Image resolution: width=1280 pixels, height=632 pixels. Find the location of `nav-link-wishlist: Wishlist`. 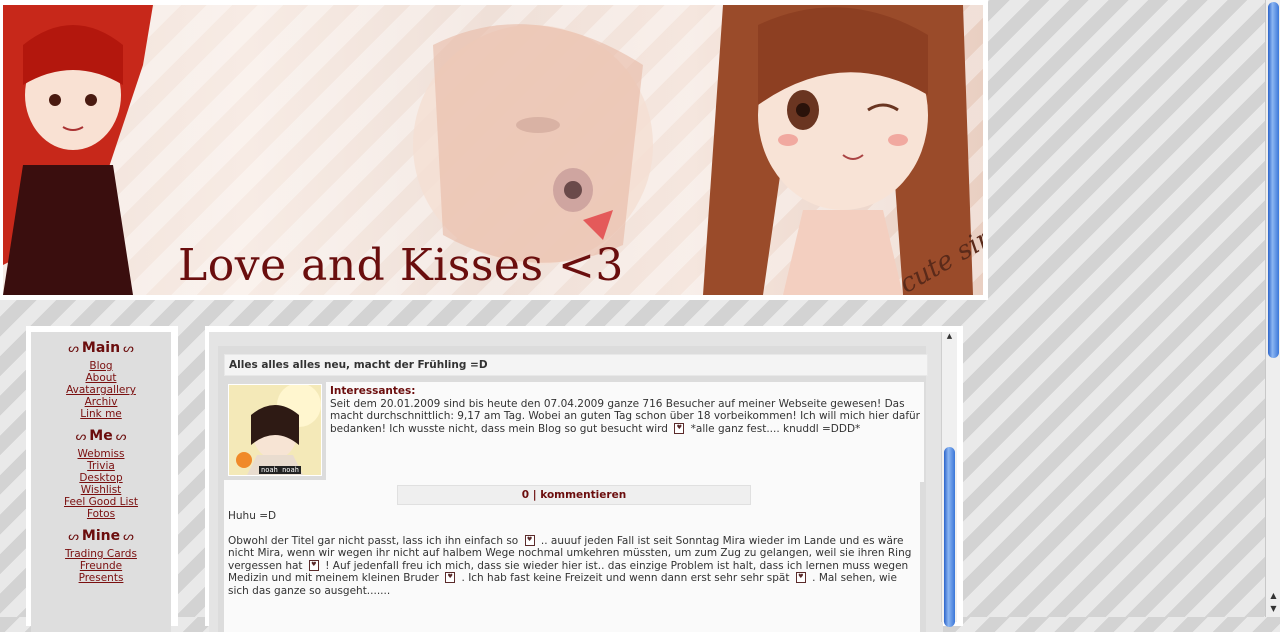

nav-link-wishlist: Wishlist is located at coordinates (101, 490).